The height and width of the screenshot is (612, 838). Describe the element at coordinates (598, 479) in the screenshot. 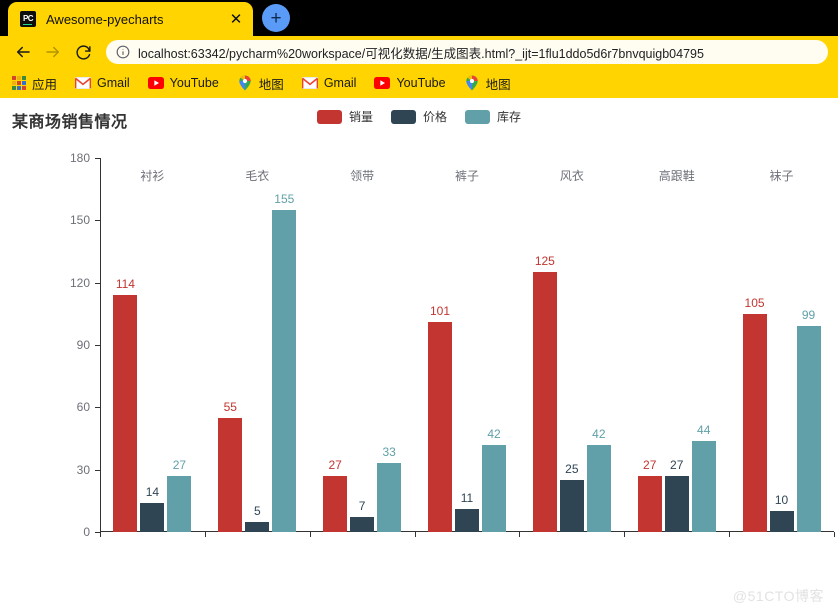

I see `bar-库存-风衣: 42` at that location.